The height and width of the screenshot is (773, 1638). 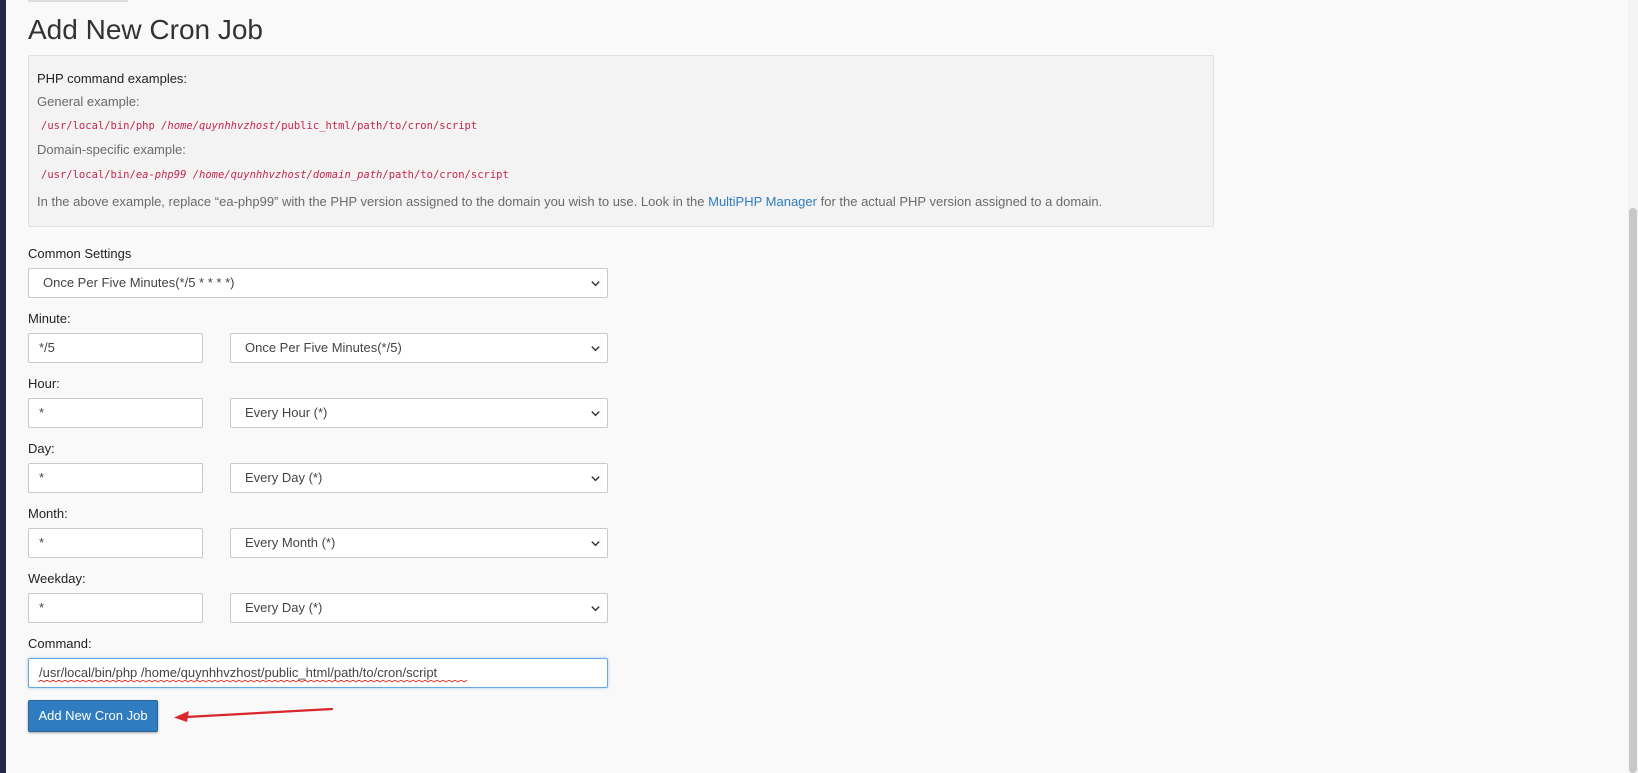 What do you see at coordinates (88, 101) in the screenshot?
I see `general-example-label: General example:` at bounding box center [88, 101].